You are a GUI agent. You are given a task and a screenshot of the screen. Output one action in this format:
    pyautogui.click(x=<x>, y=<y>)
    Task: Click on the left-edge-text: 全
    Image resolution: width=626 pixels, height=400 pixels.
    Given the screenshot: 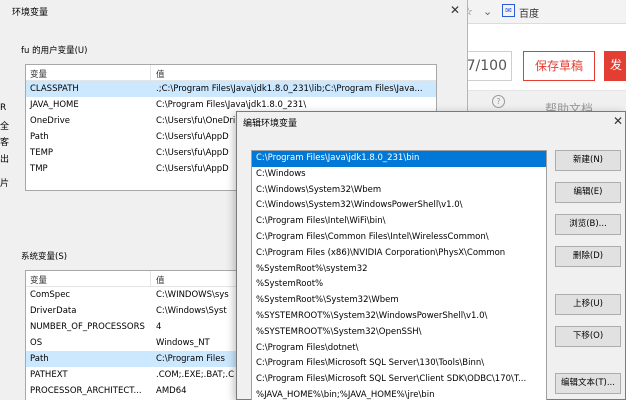 What is the action you would take?
    pyautogui.click(x=5, y=127)
    